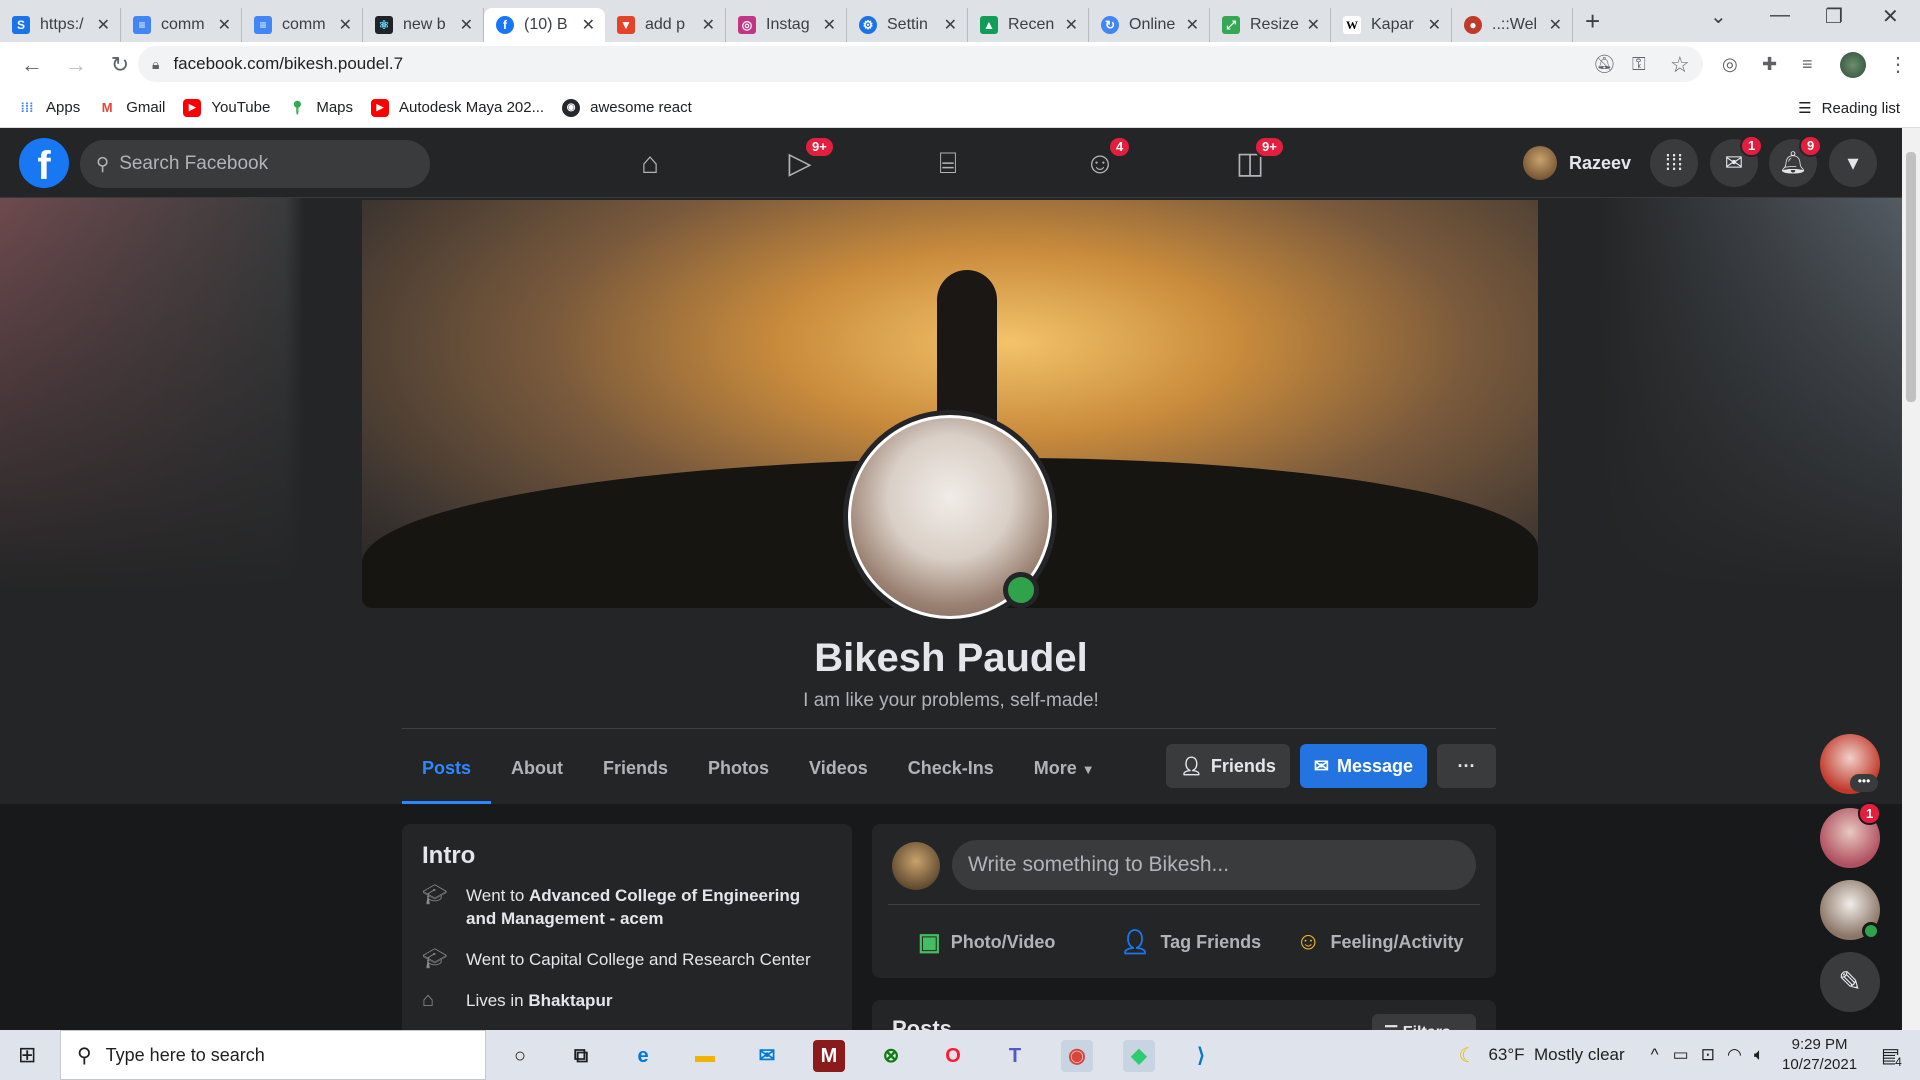 Image resolution: width=1920 pixels, height=1080 pixels. I want to click on tab-videos: Videos, so click(838, 771).